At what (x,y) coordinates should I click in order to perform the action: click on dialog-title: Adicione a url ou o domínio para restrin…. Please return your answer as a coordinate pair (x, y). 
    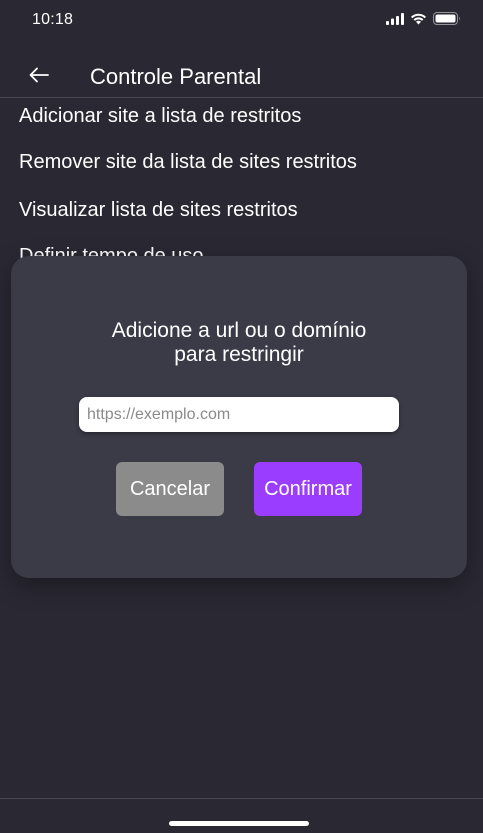
    Looking at the image, I should click on (239, 343).